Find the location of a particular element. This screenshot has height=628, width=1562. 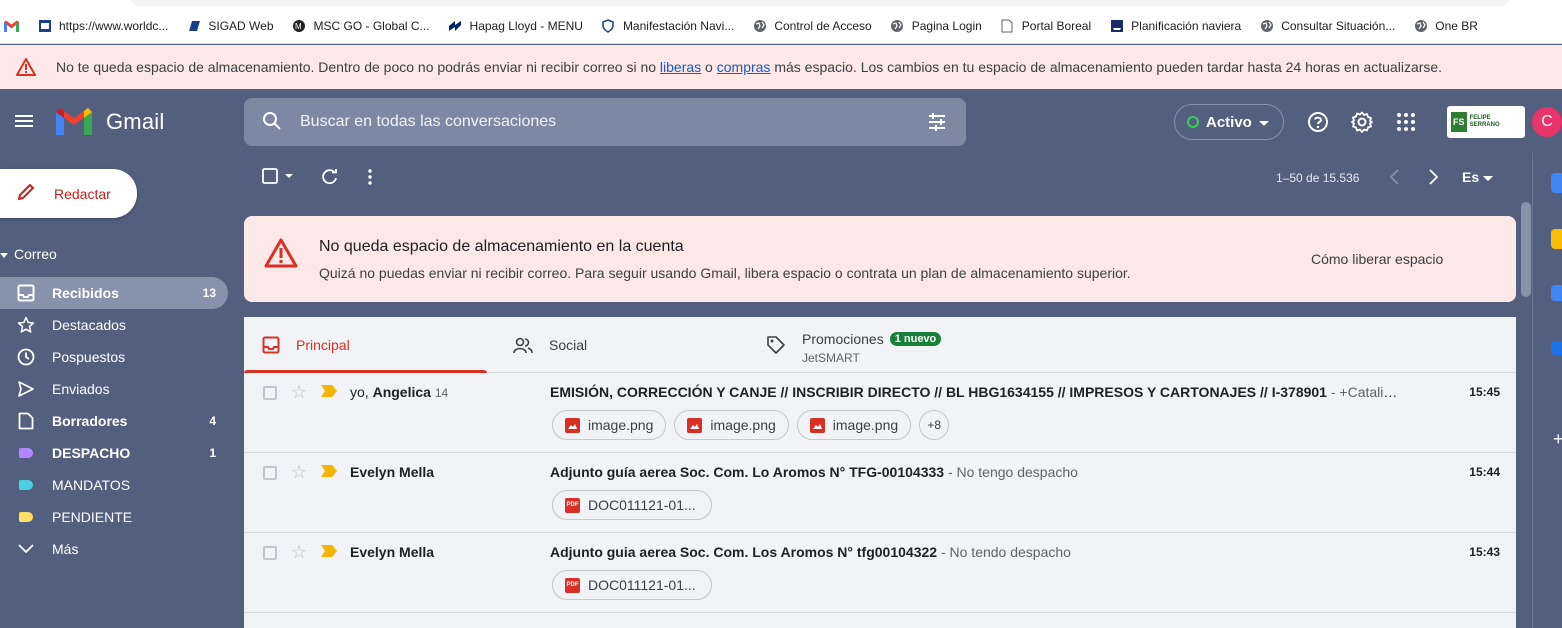

account-avatar: C is located at coordinates (1547, 122).